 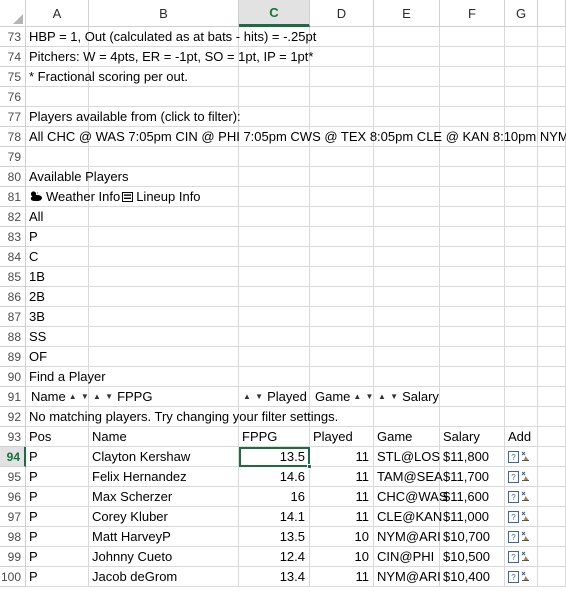 What do you see at coordinates (342, 557) in the screenshot?
I see `cell-D99: 10` at bounding box center [342, 557].